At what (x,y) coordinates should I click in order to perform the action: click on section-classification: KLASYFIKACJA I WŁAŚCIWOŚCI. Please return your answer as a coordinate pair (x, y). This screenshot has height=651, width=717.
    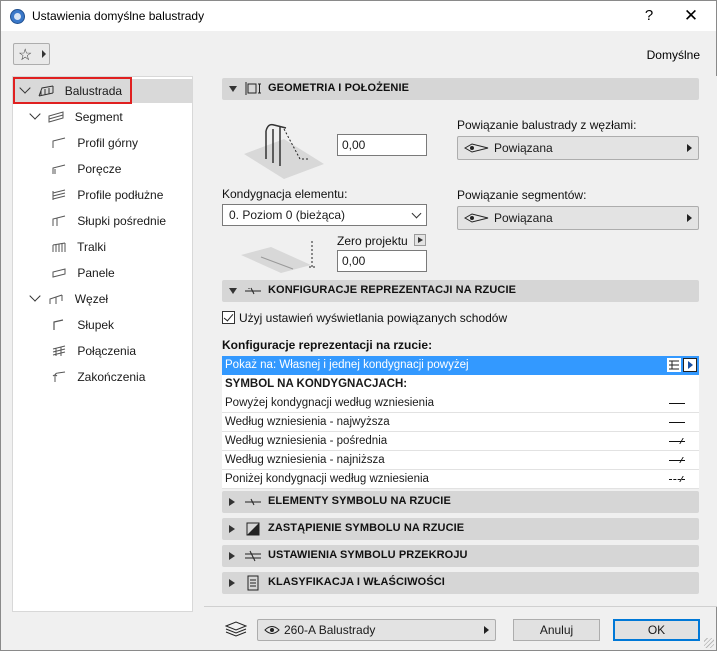
    Looking at the image, I should click on (460, 583).